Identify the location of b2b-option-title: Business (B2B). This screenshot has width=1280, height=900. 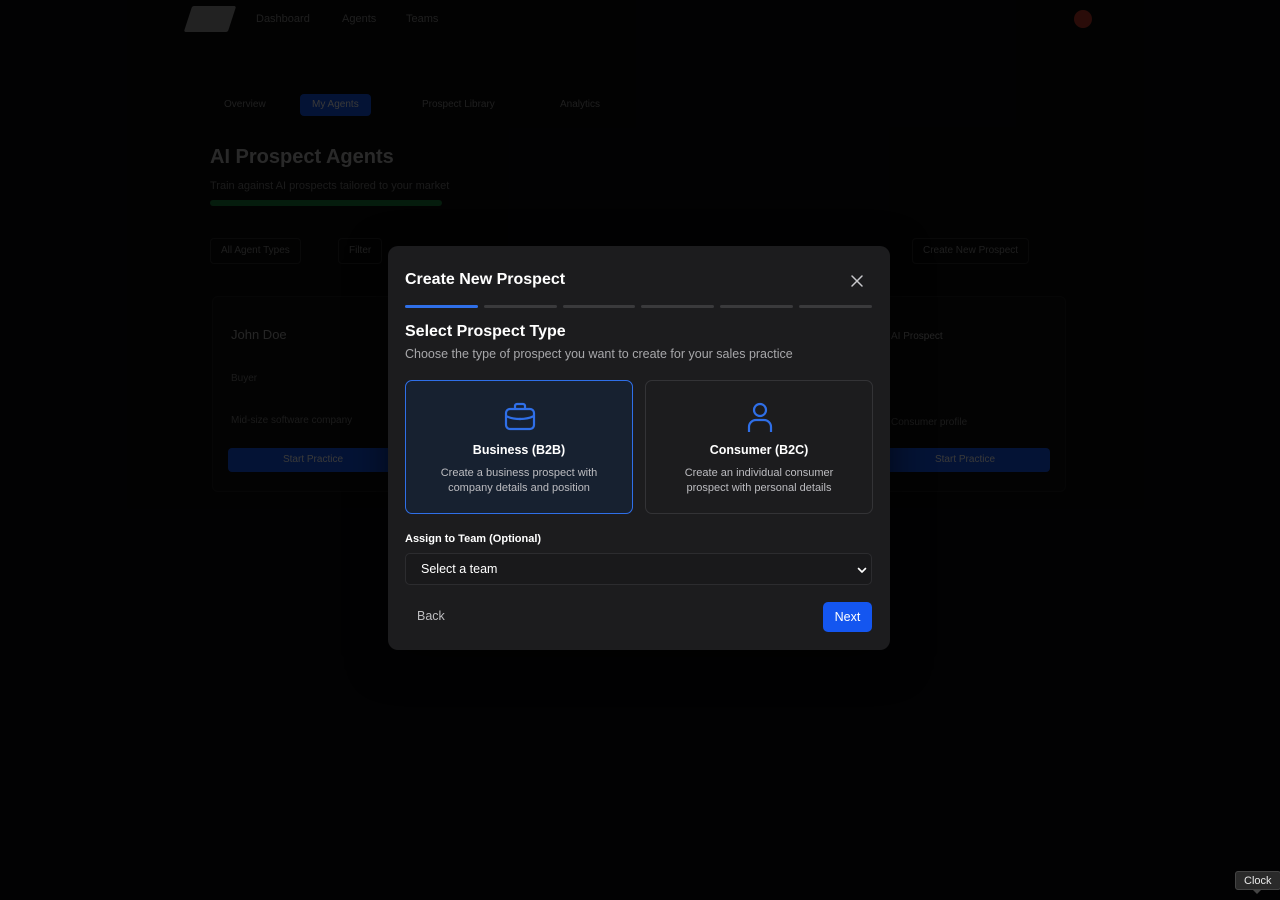
(519, 450).